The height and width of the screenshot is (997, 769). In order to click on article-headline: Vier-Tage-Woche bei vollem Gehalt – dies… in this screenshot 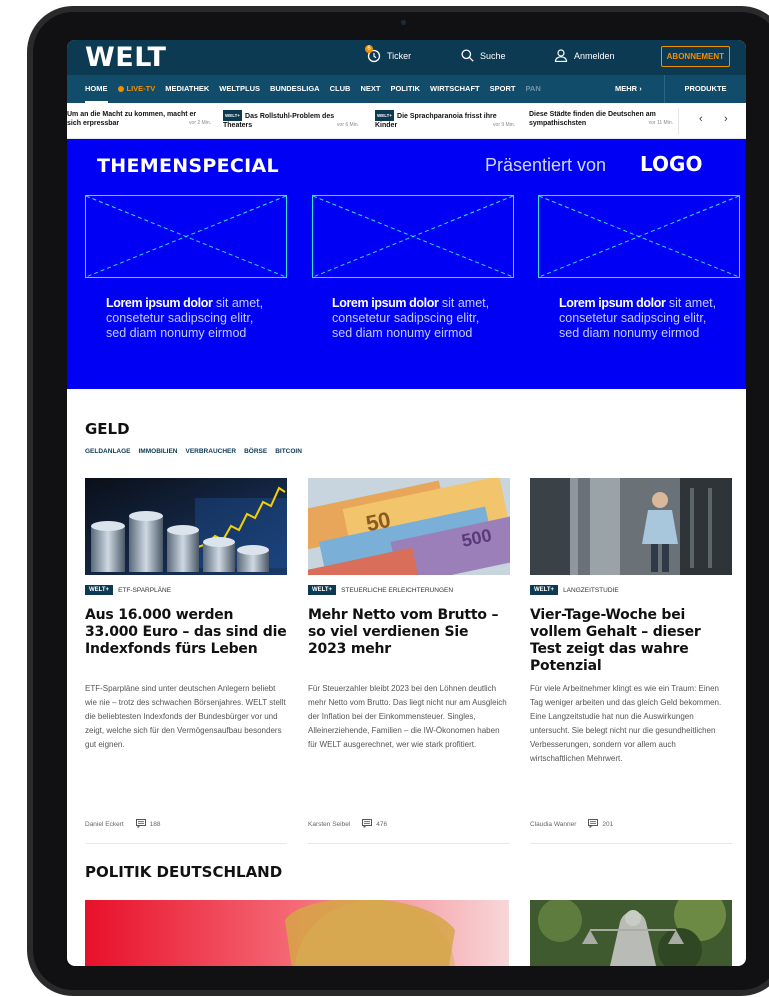, I will do `click(631, 641)`.